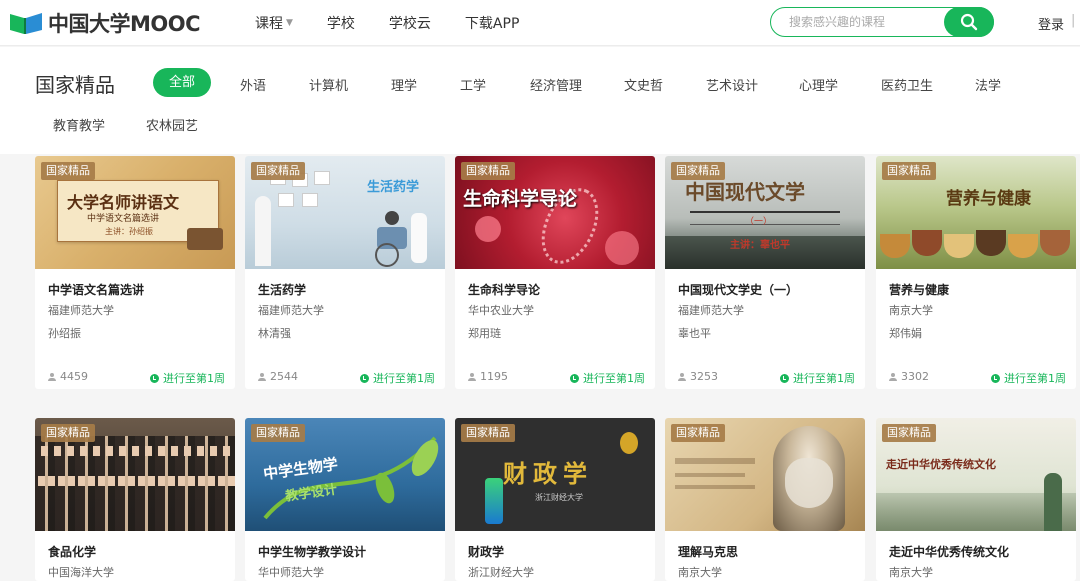 Image resolution: width=1080 pixels, height=581 pixels. I want to click on course-teacher: 孙绍振, so click(64, 333).